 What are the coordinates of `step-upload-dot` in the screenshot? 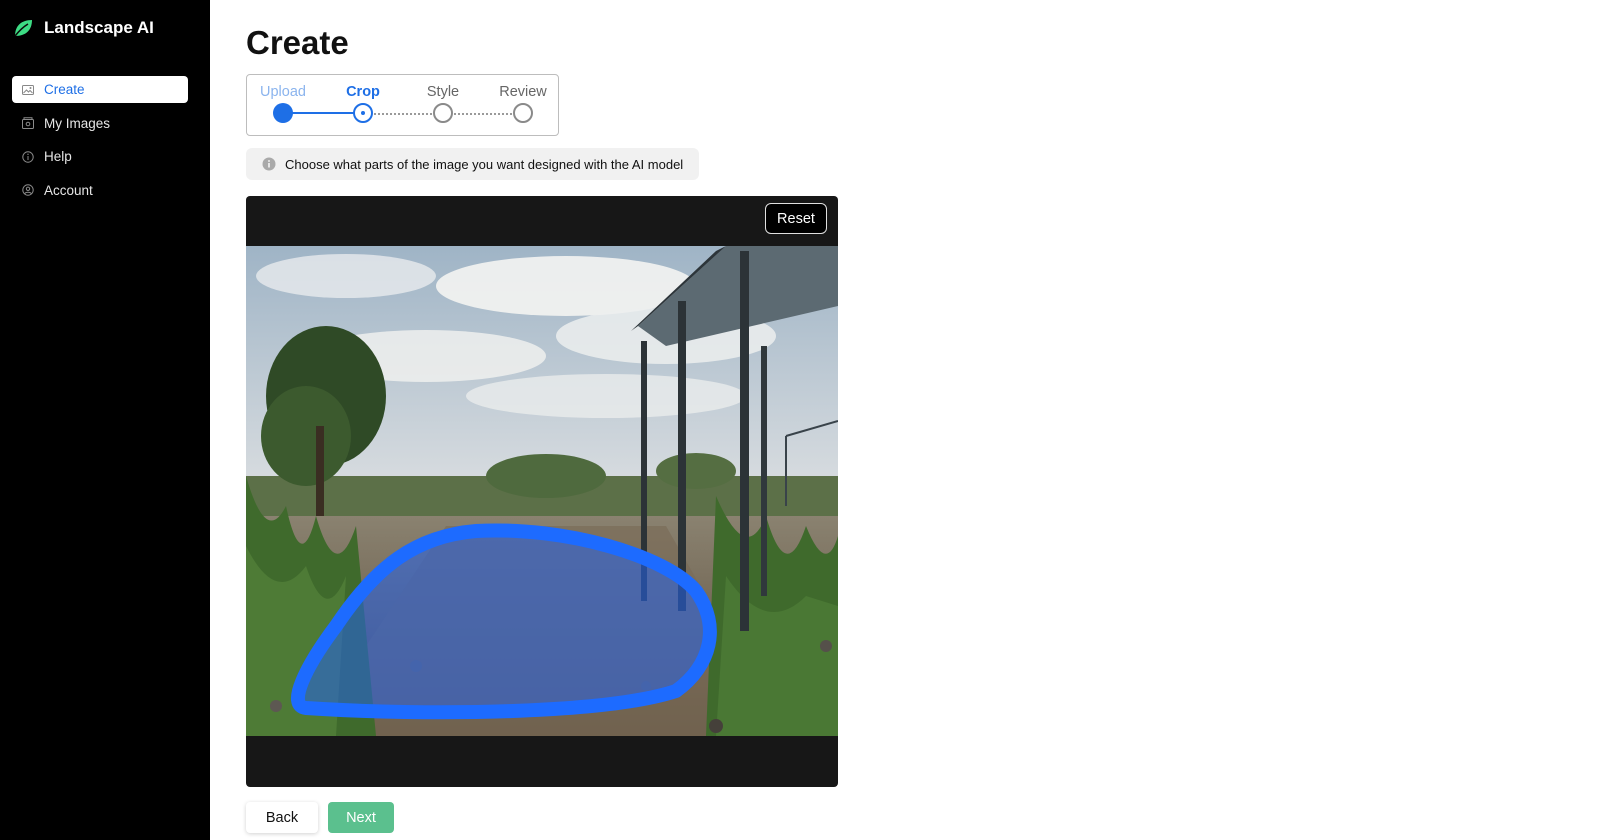 It's located at (283, 113).